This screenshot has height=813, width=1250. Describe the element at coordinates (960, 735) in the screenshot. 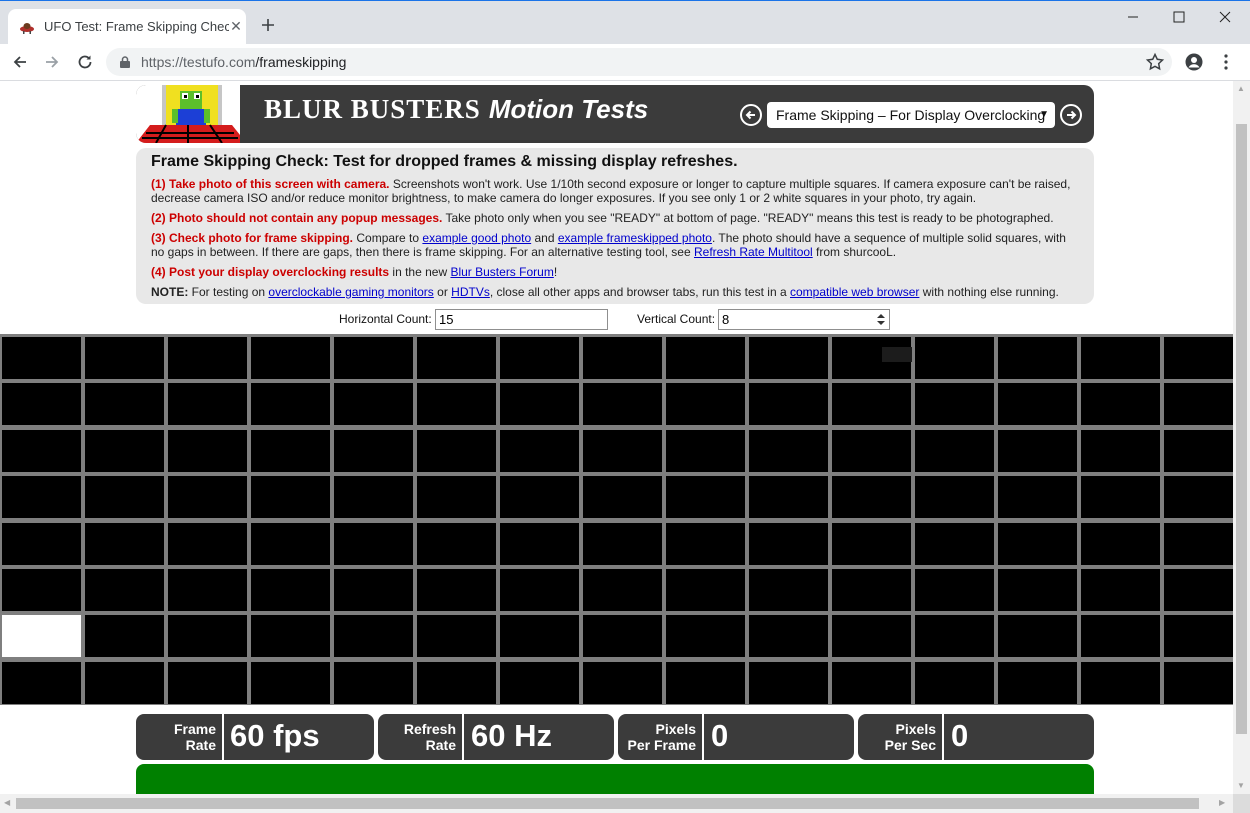

I see `pixels-per-sec-value: 0` at that location.